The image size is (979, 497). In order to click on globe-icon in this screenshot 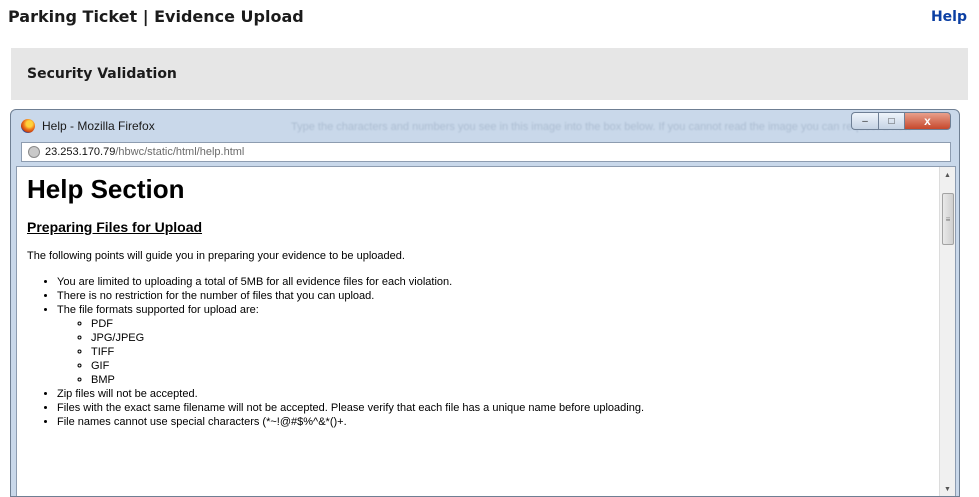, I will do `click(34, 152)`.